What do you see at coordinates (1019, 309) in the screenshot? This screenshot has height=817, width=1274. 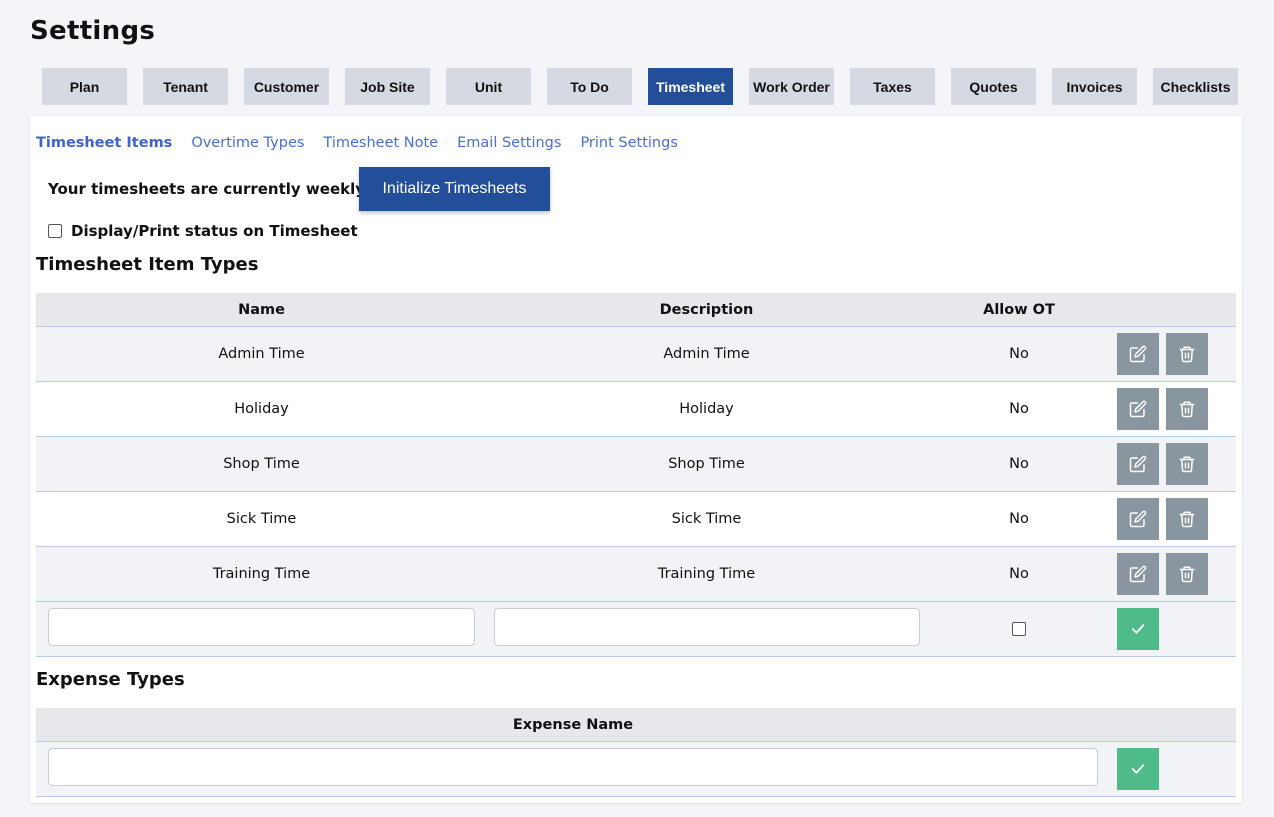 I see `header-allow-ot: Allow OT` at bounding box center [1019, 309].